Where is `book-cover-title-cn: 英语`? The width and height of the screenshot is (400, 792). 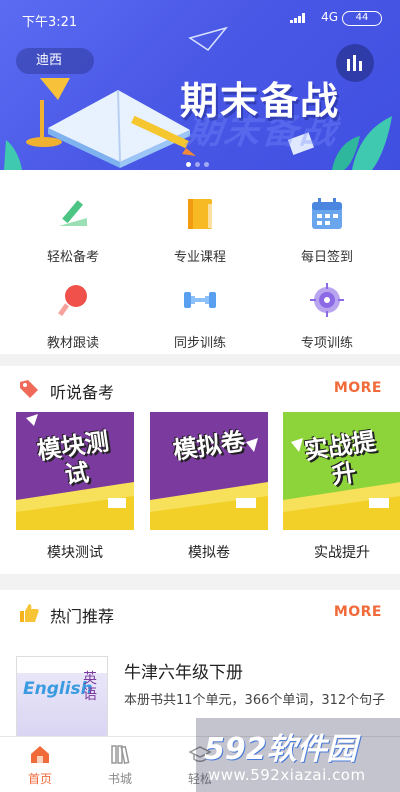 book-cover-title-cn: 英语 is located at coordinates (90, 687).